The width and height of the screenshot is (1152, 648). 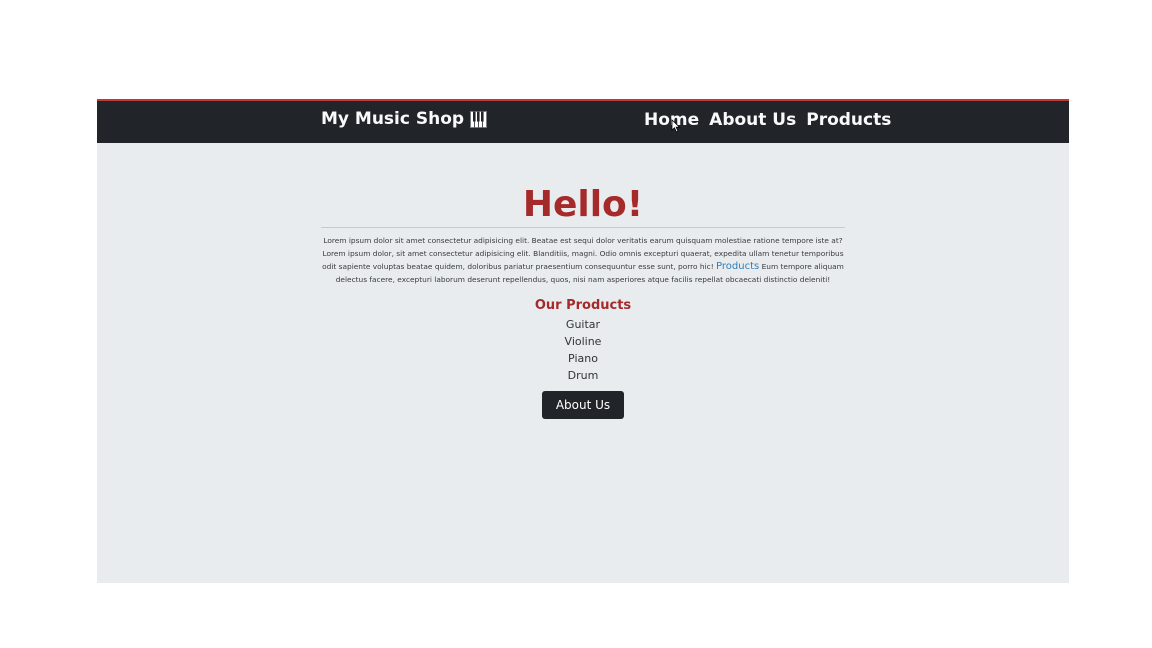 I want to click on page-heading: Hello!, so click(x=583, y=204).